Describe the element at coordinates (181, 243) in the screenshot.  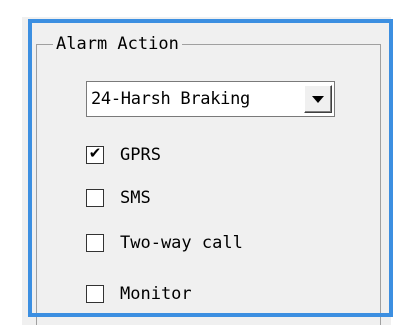
I see `two-way-call-label: Two-way call` at that location.